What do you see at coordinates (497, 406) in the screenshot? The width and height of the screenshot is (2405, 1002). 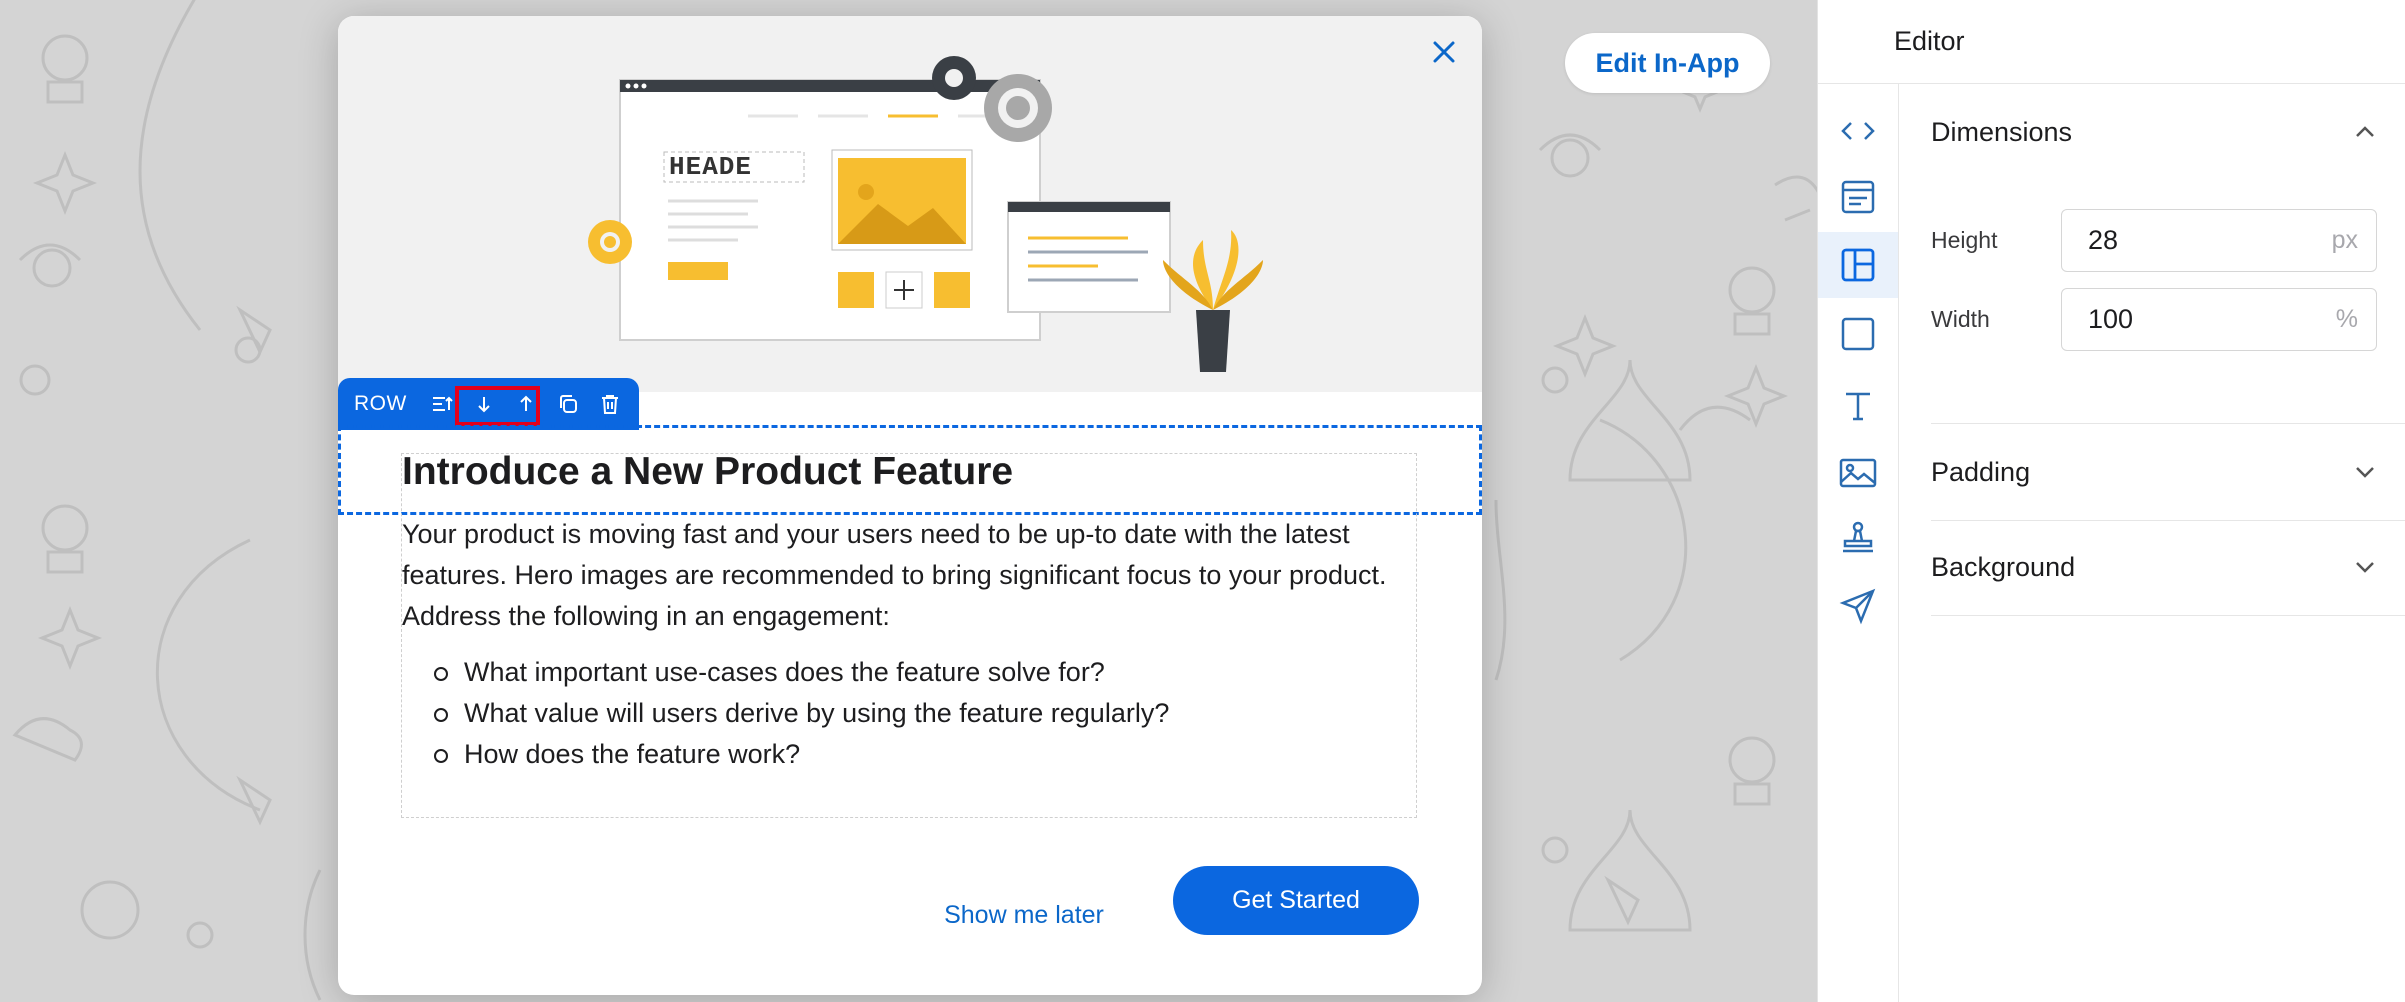 I see `move-controls-highlight` at bounding box center [497, 406].